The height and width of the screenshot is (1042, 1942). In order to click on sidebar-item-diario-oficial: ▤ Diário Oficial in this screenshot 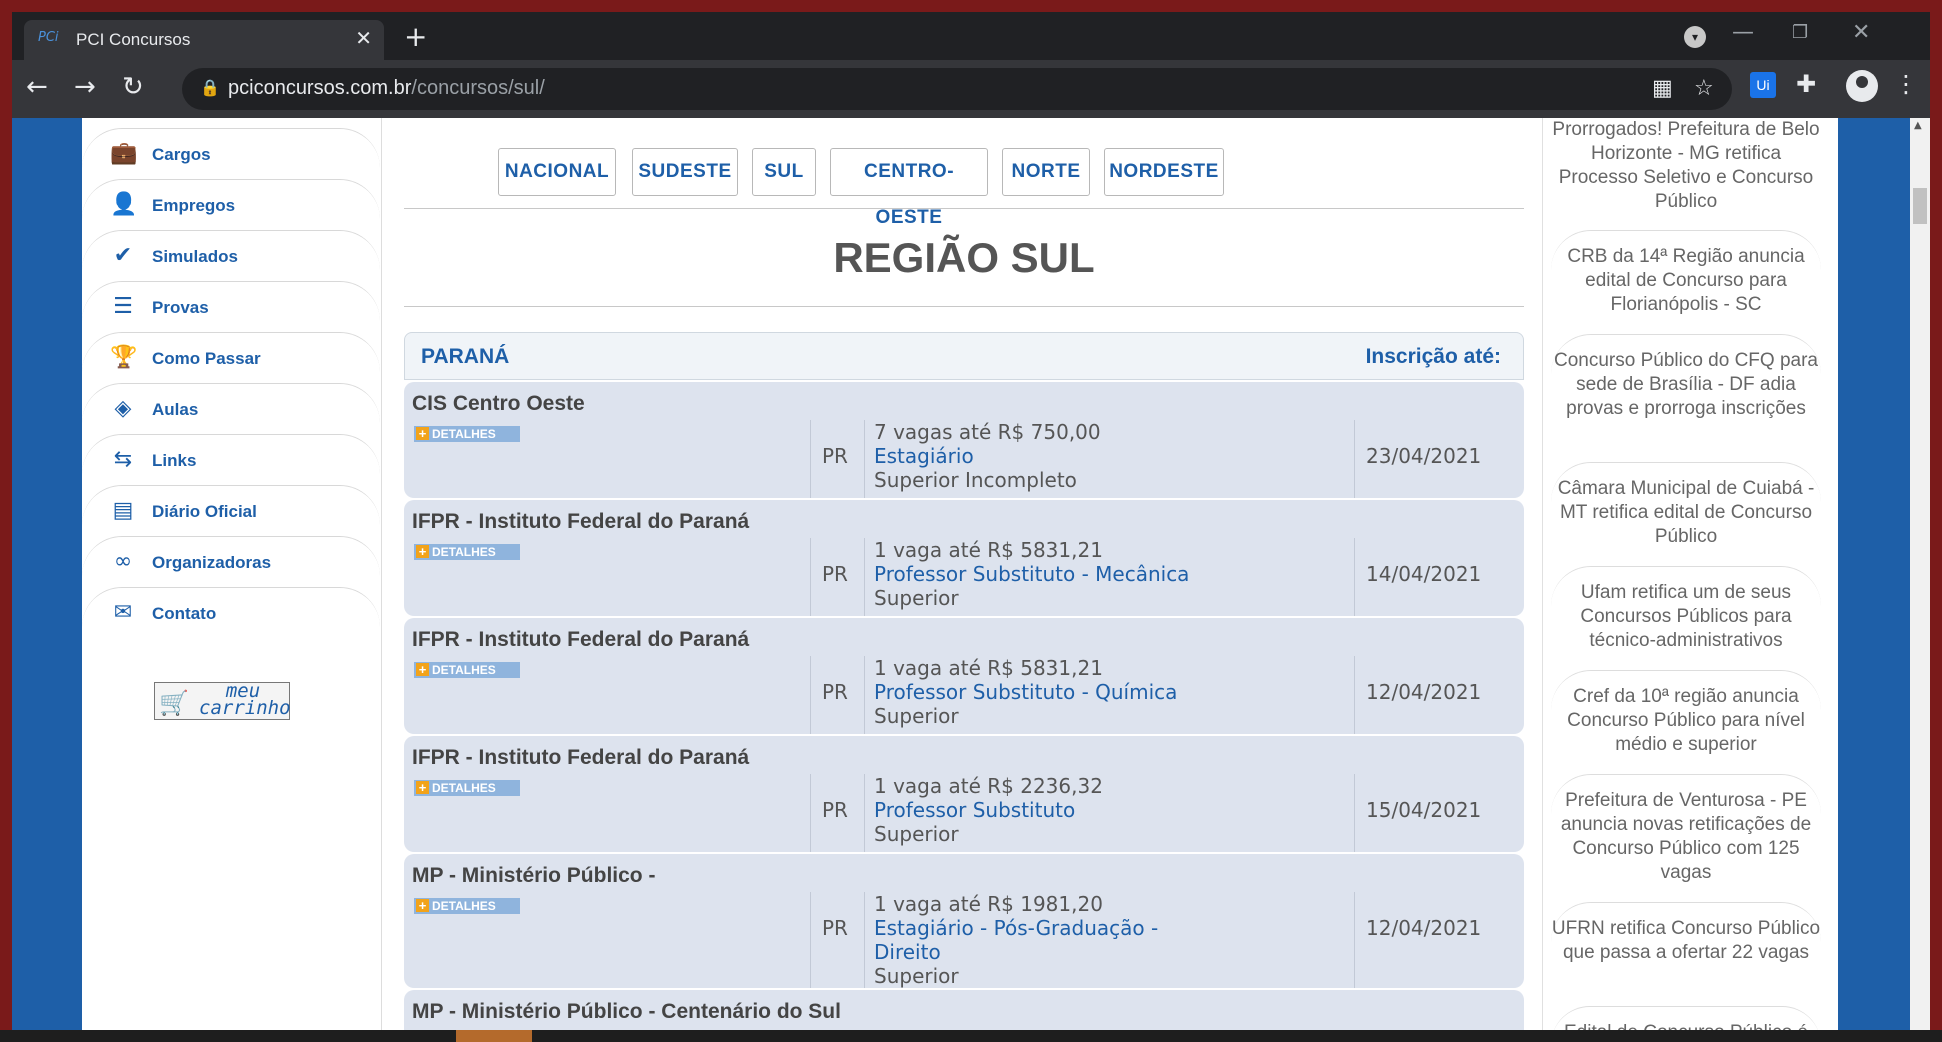, I will do `click(231, 510)`.